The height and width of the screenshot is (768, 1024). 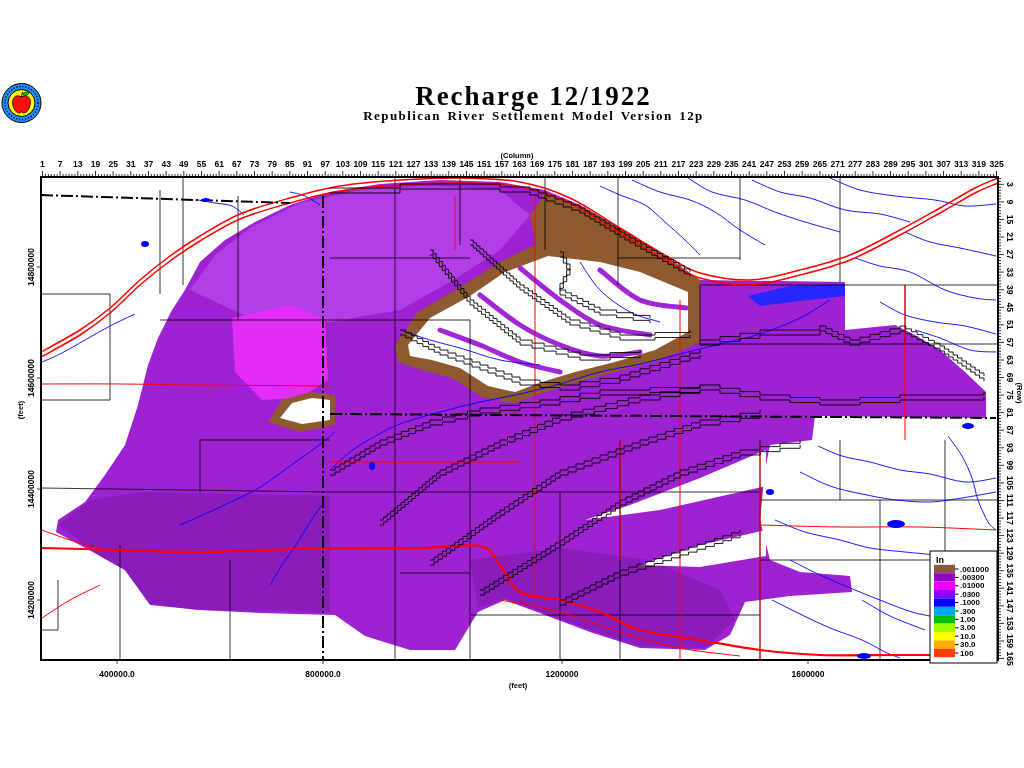 What do you see at coordinates (1010, 535) in the screenshot?
I see `row-tick-label: 123` at bounding box center [1010, 535].